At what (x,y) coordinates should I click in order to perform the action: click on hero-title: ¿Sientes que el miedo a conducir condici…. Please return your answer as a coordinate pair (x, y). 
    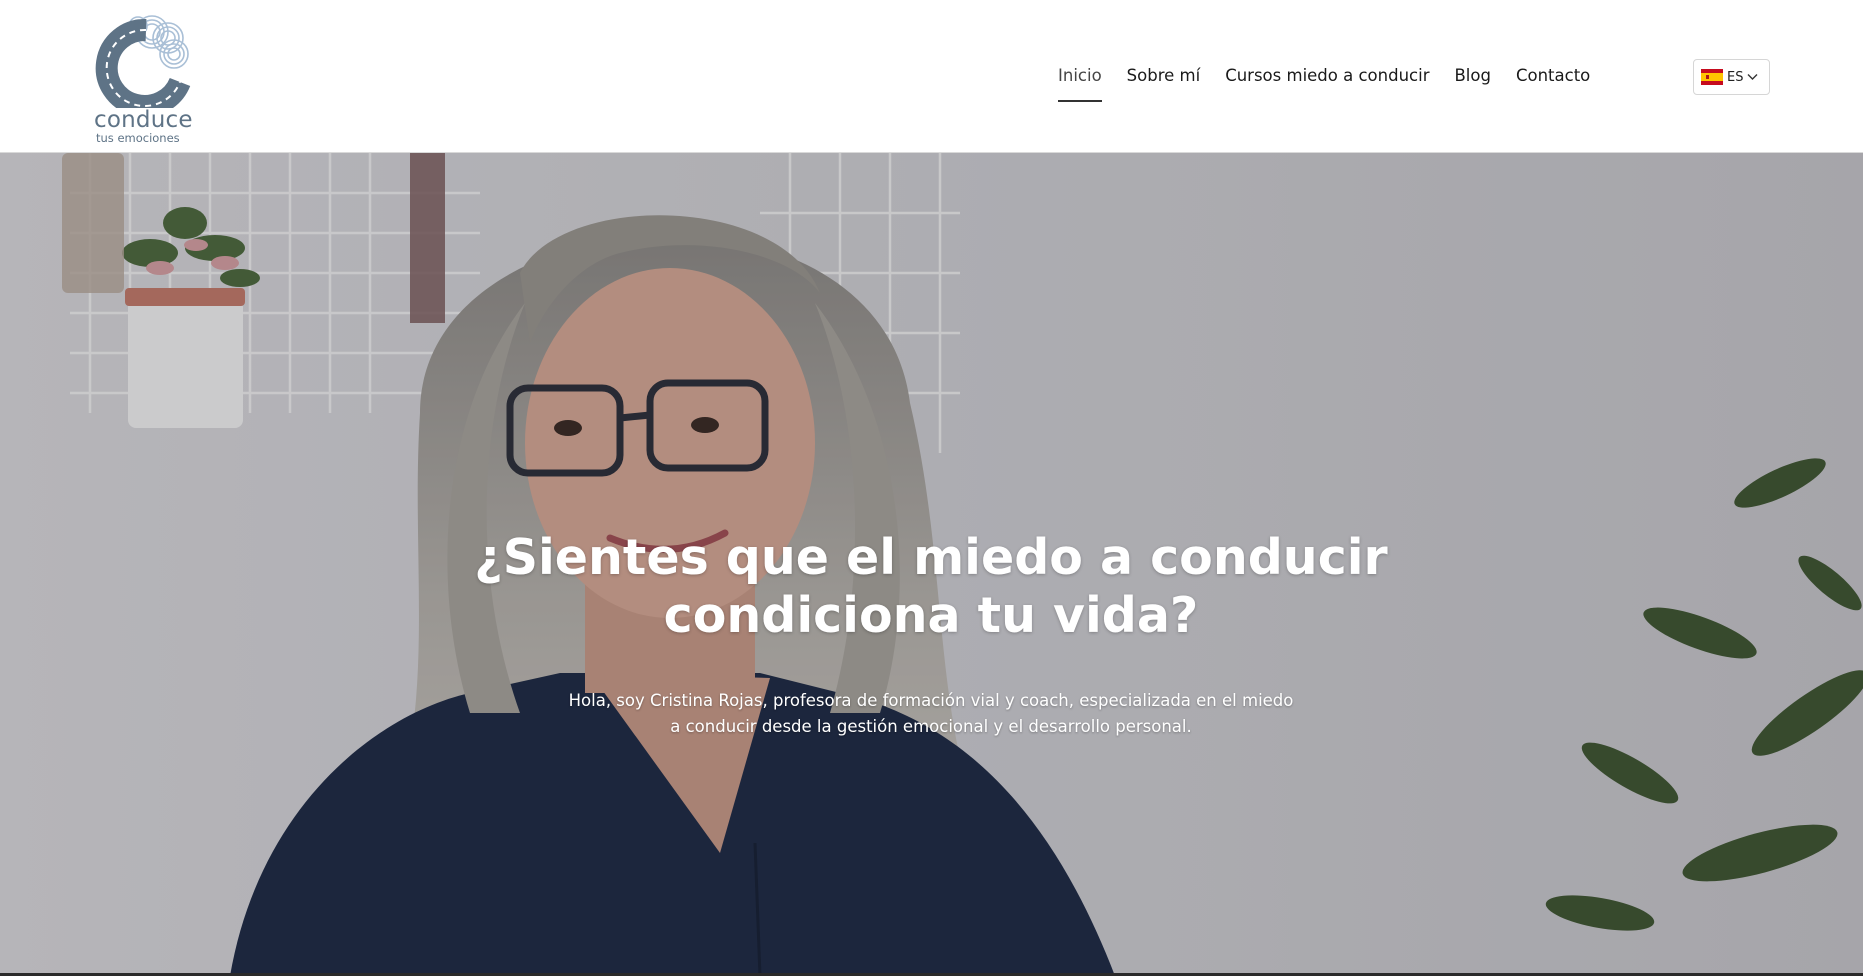
    Looking at the image, I should click on (931, 586).